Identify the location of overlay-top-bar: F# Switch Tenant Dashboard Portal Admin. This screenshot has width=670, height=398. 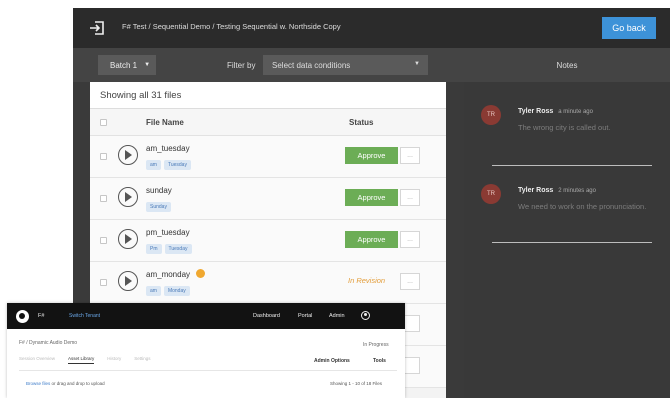
(206, 316).